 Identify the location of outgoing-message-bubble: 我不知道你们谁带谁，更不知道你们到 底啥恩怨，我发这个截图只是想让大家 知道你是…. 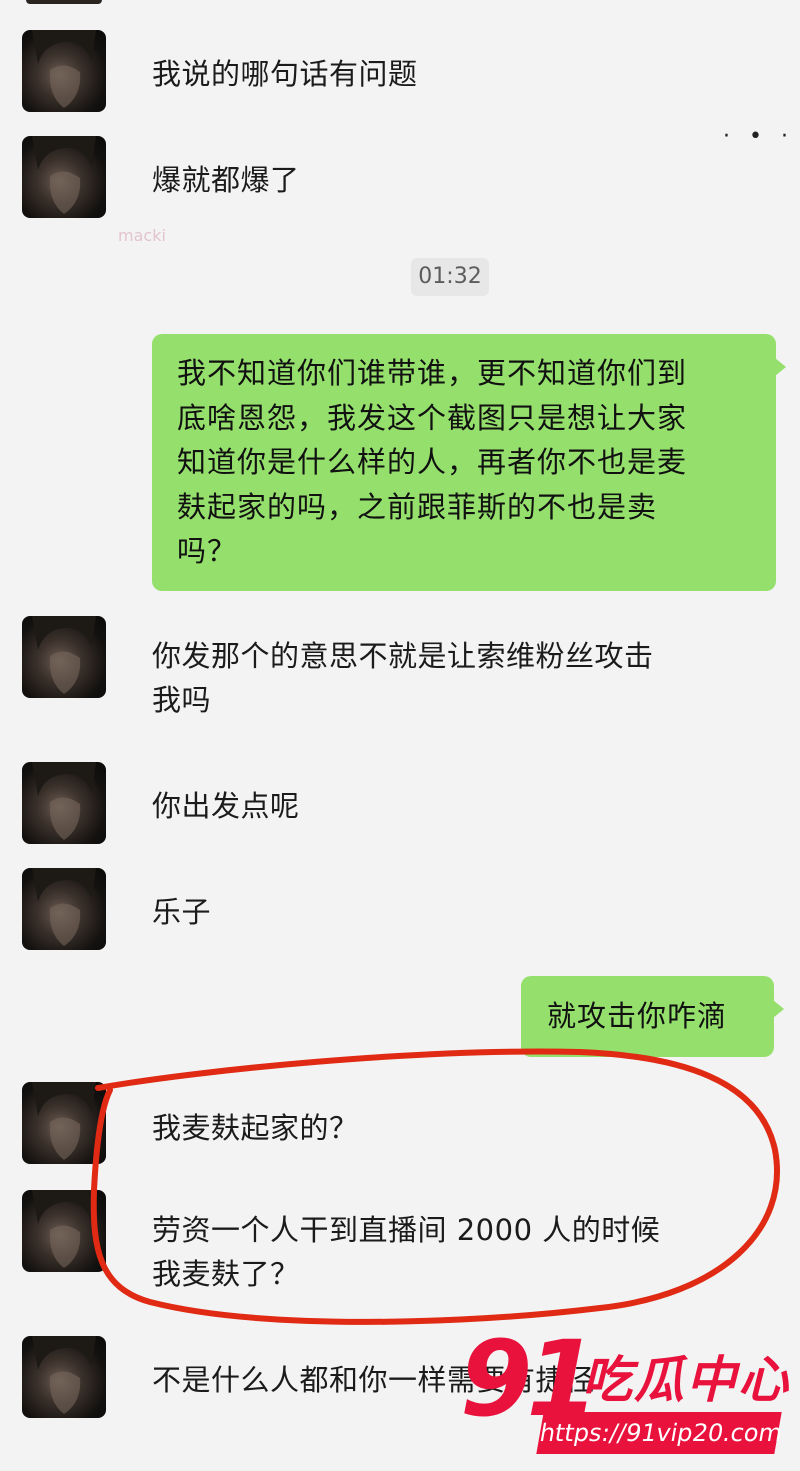
(469, 462).